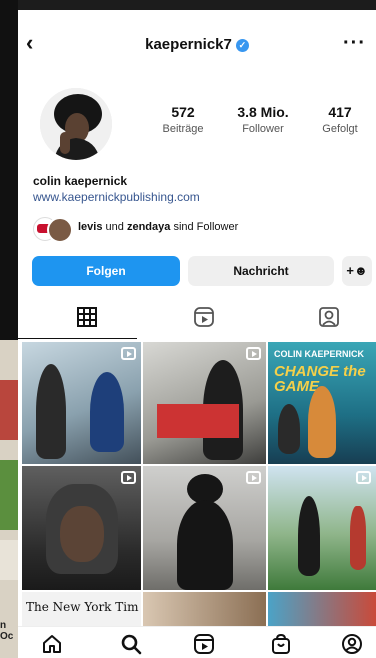 The width and height of the screenshot is (376, 658). I want to click on nav-profile, so click(353, 645).